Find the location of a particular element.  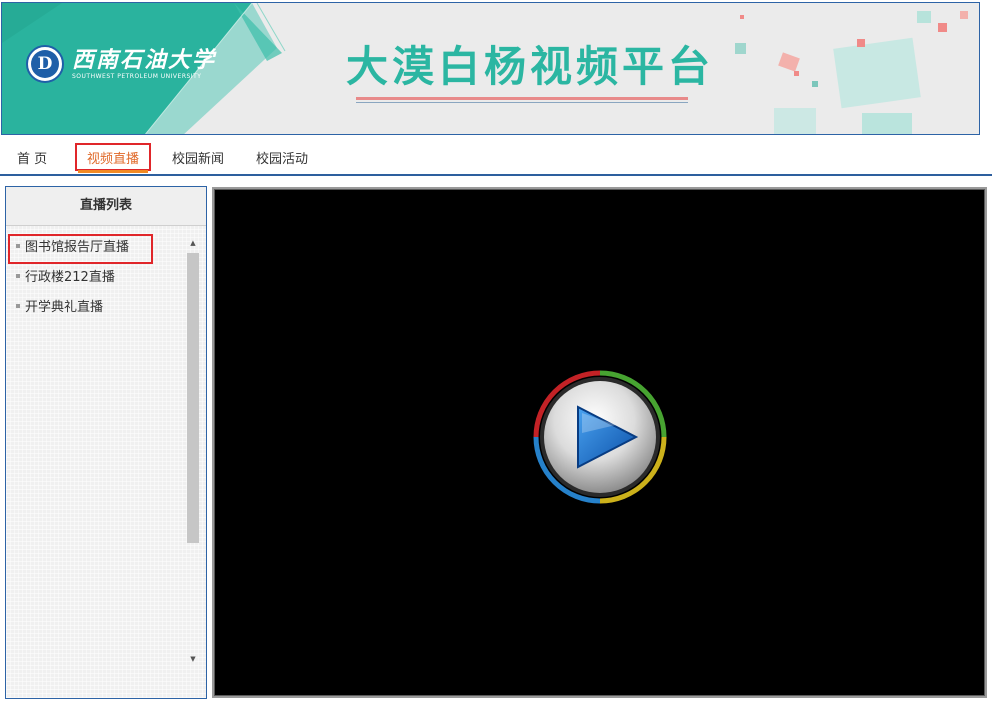

banner-decoration-shapes is located at coordinates (851, 72).